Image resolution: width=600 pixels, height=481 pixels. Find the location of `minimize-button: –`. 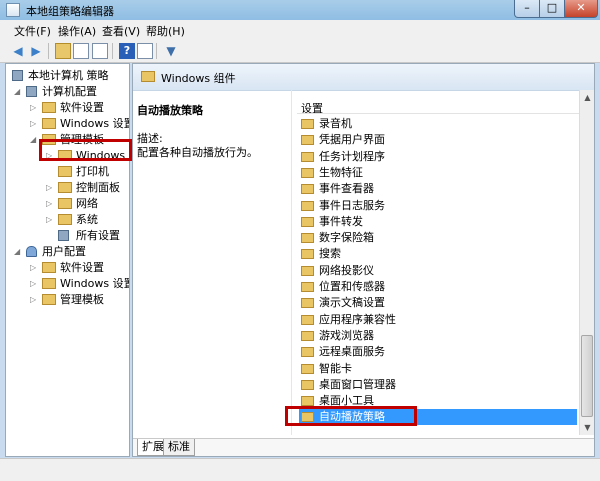

minimize-button: – is located at coordinates (527, 9).